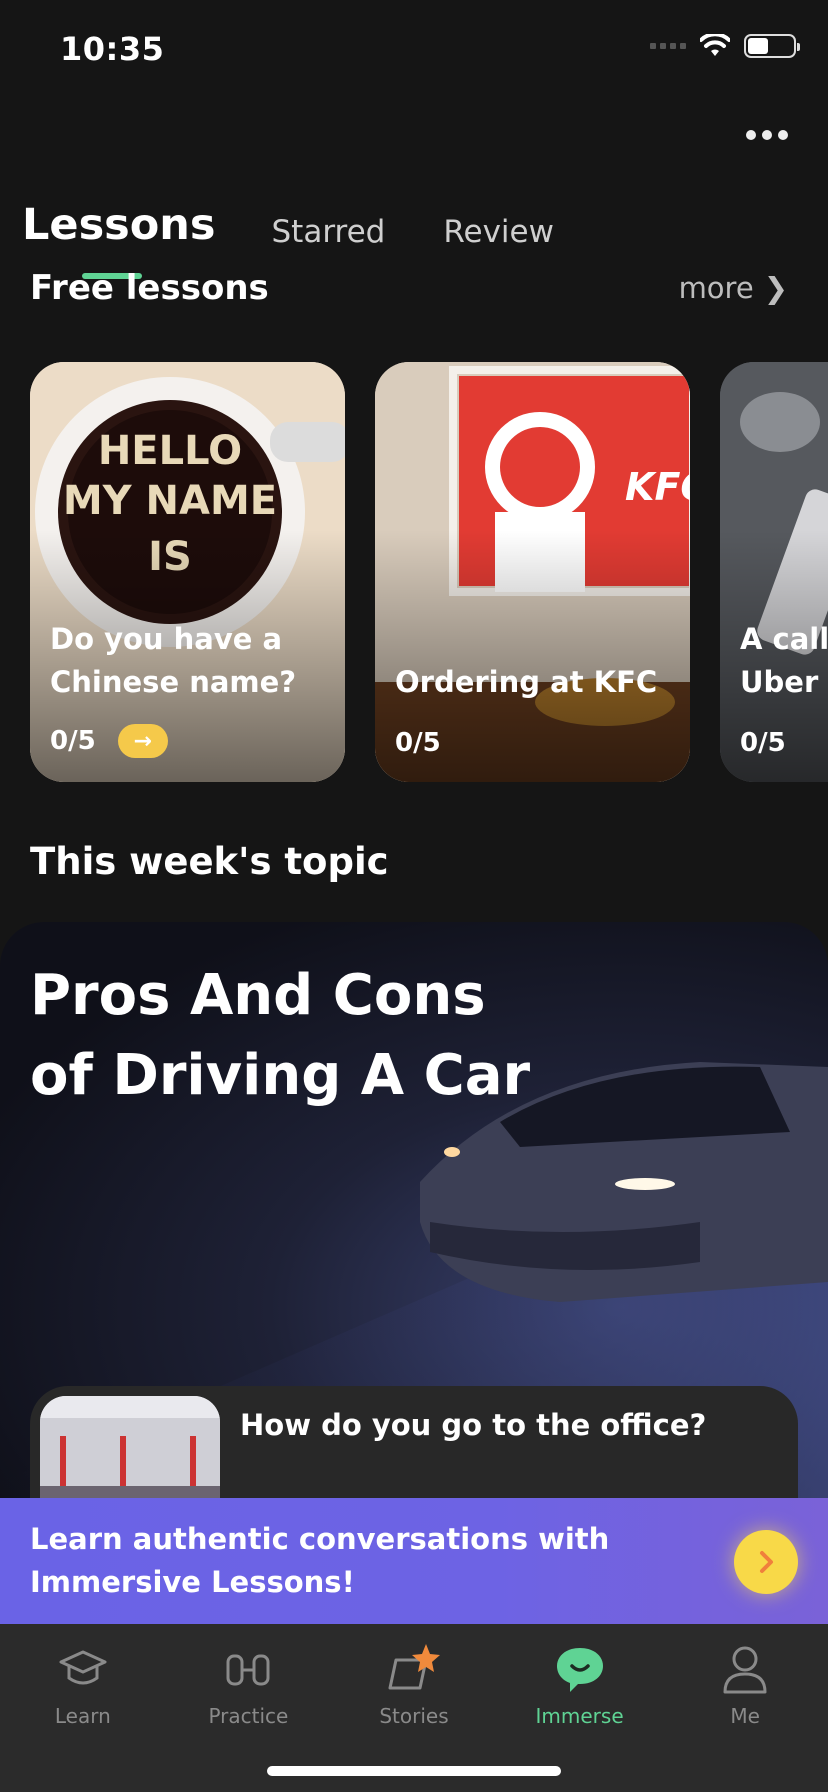  Describe the element at coordinates (758, 46) in the screenshot. I see `battery-fill` at that location.